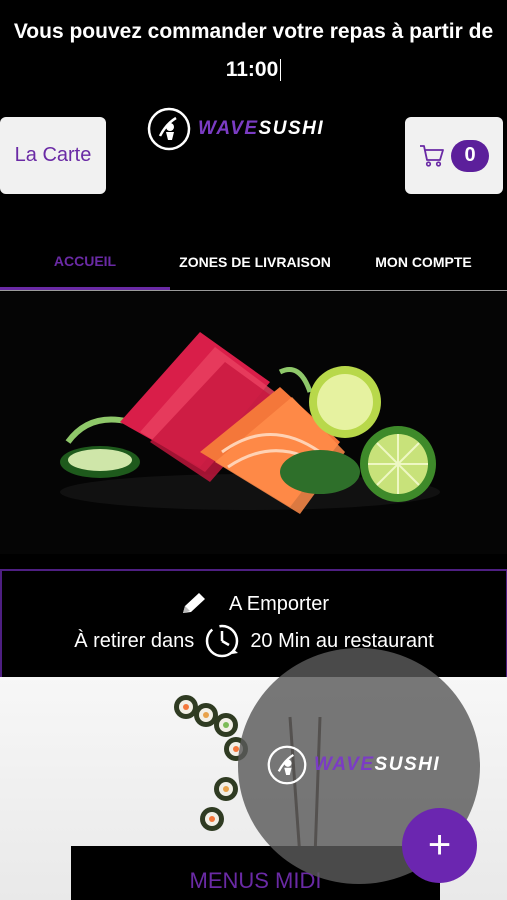  Describe the element at coordinates (279, 603) in the screenshot. I see `order-mode-title: A Emporter` at that location.